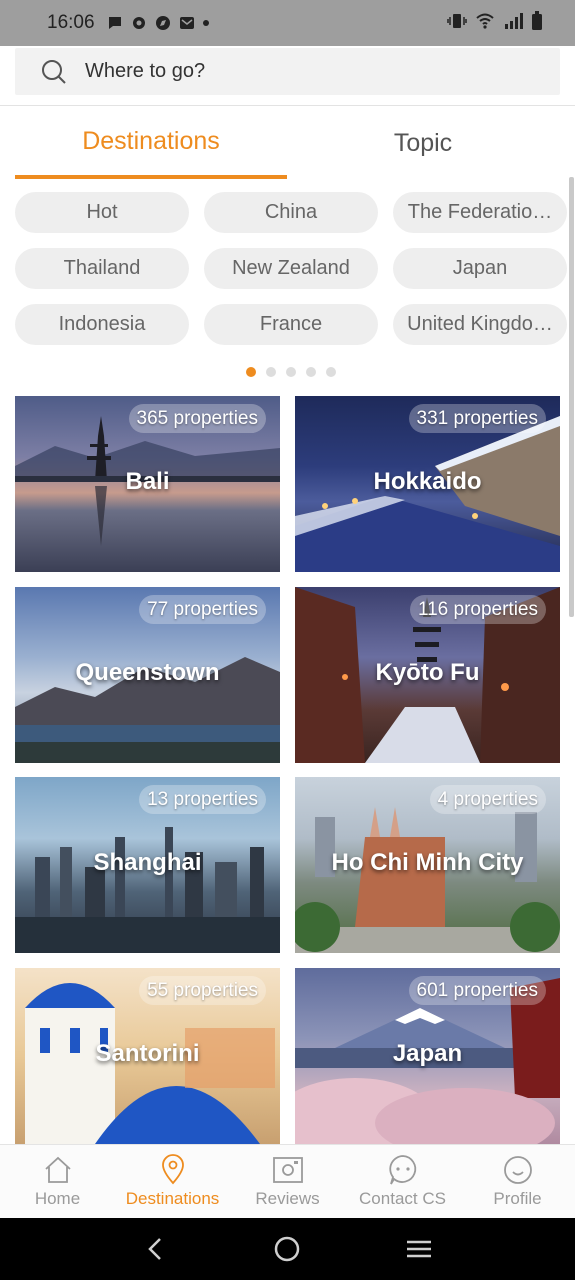 This screenshot has width=575, height=1280. I want to click on destination-name: Shanghai, so click(147, 862).